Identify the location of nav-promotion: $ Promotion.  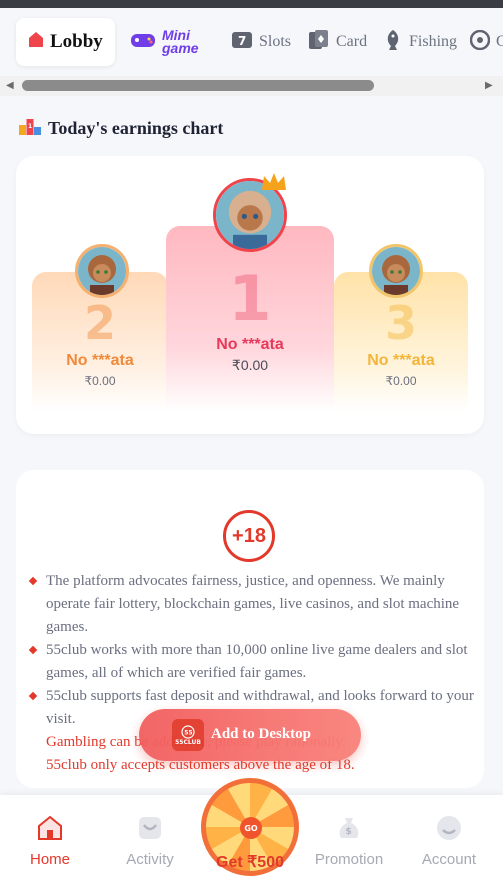
(349, 840).